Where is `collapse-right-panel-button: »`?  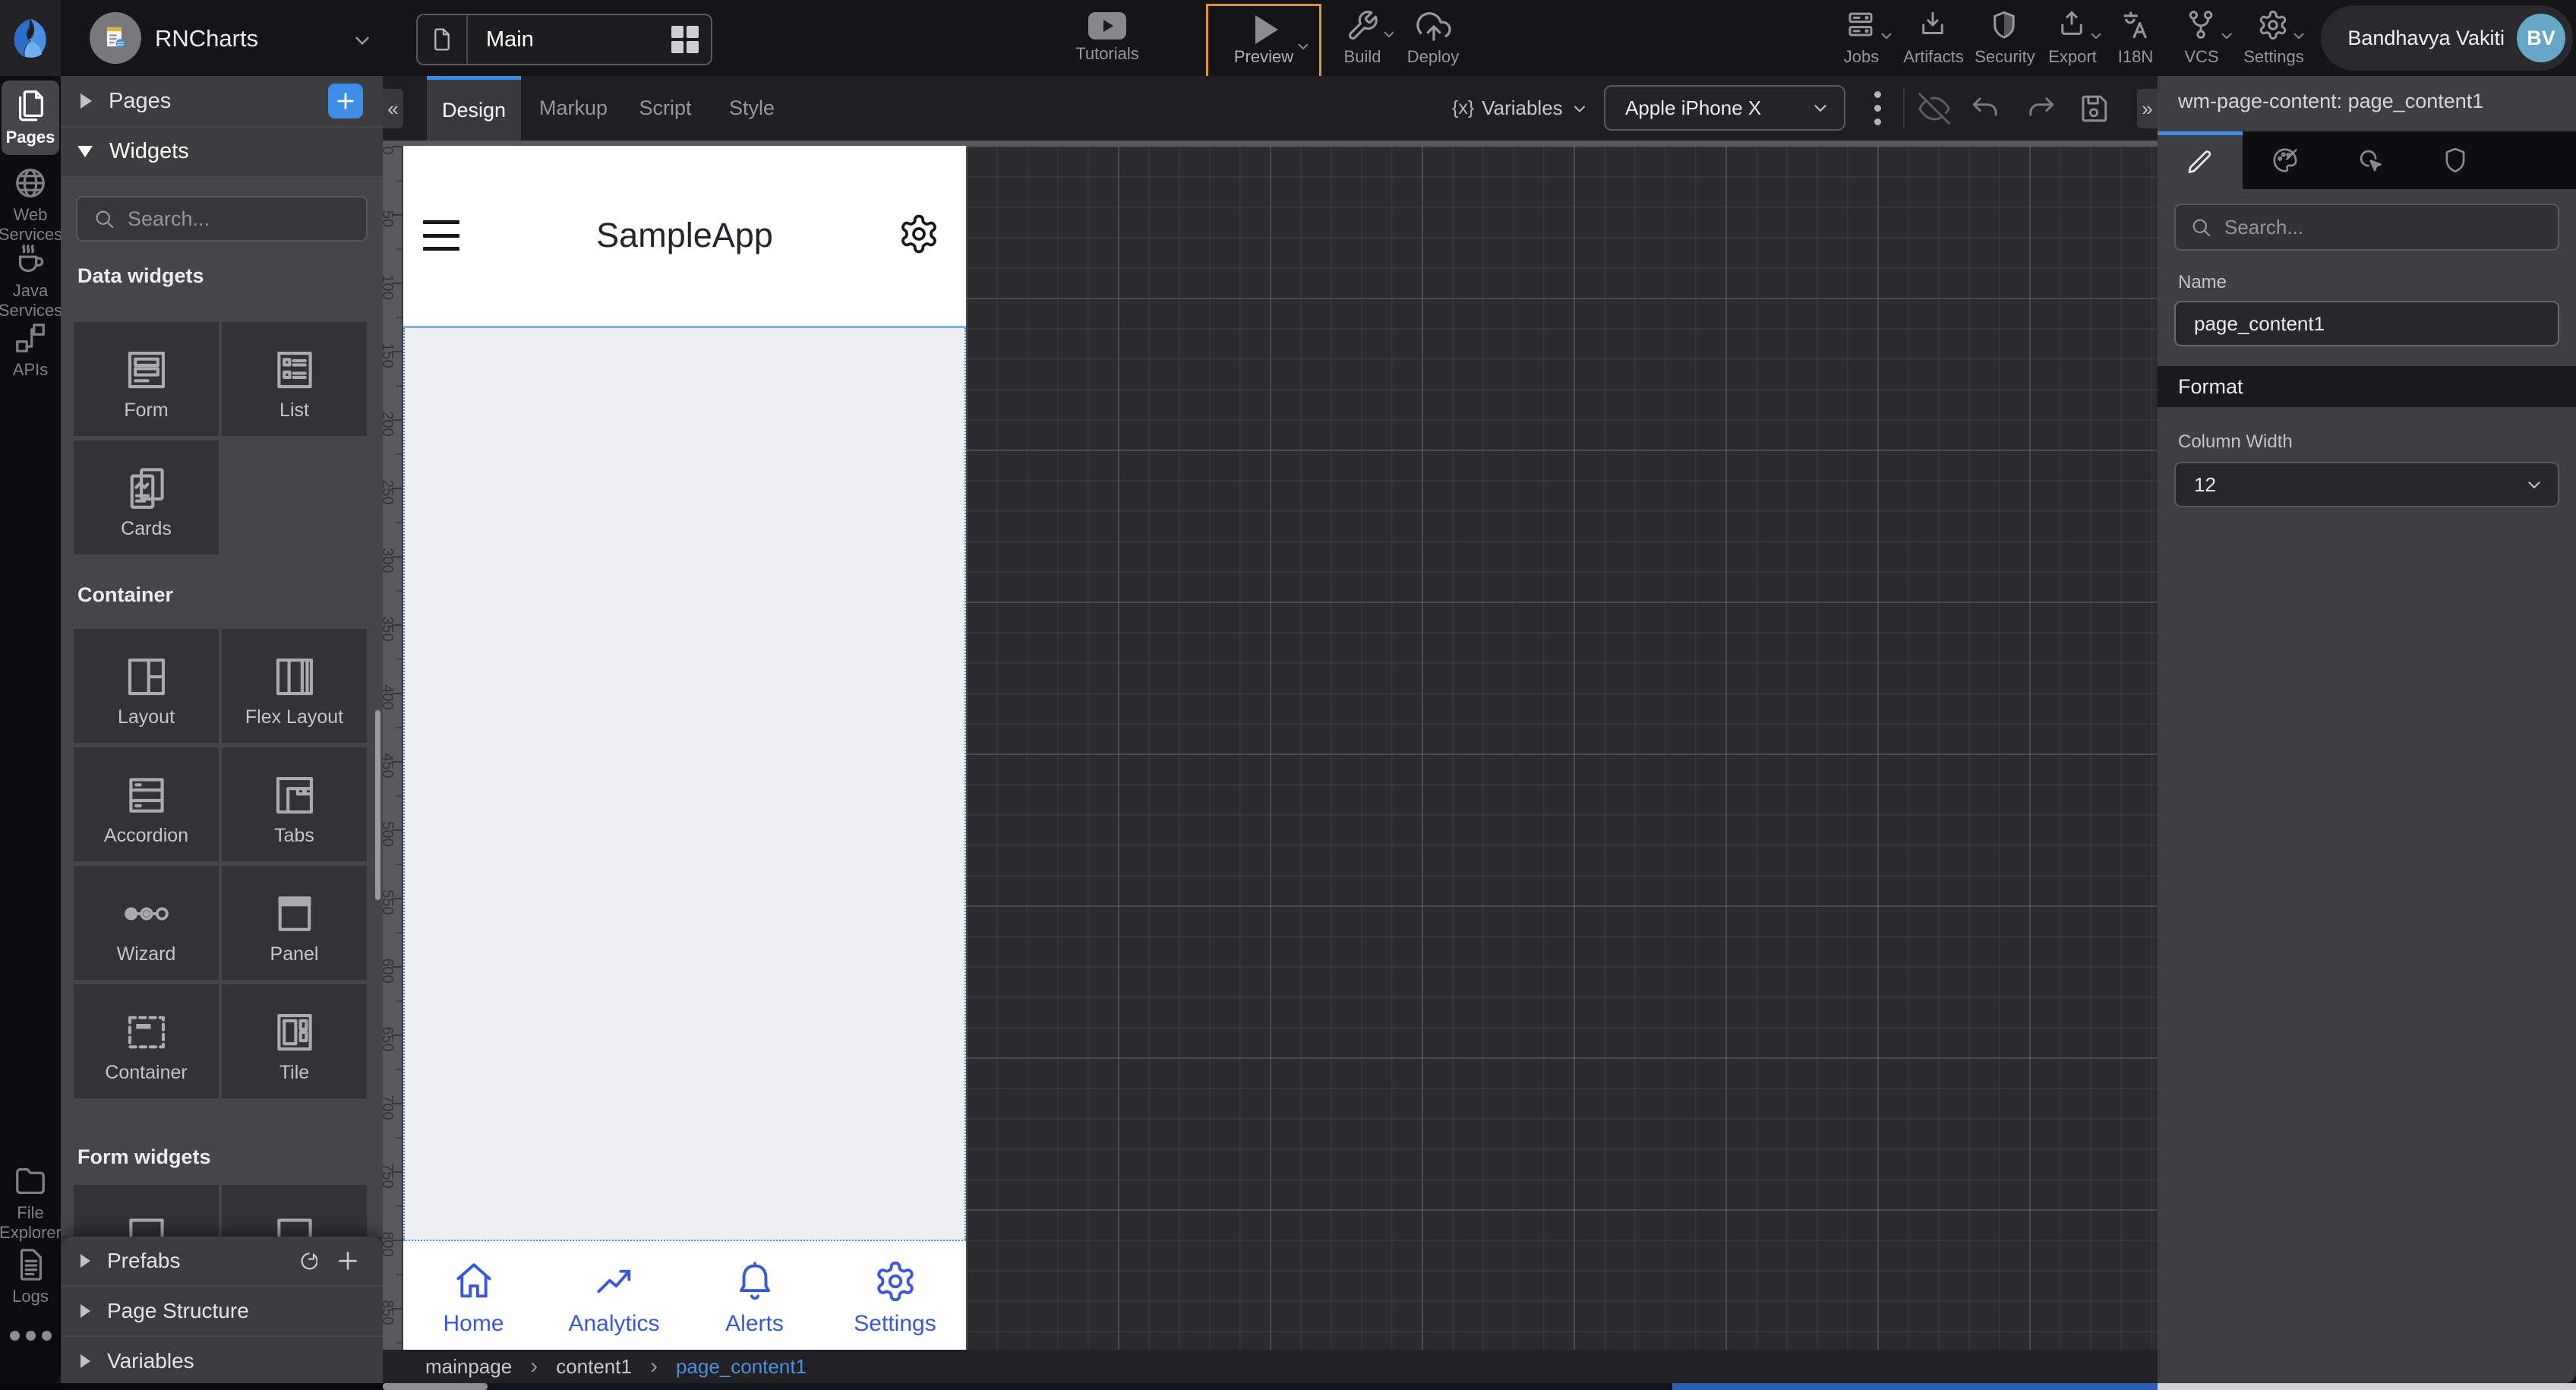
collapse-right-panel-button: » is located at coordinates (2147, 108).